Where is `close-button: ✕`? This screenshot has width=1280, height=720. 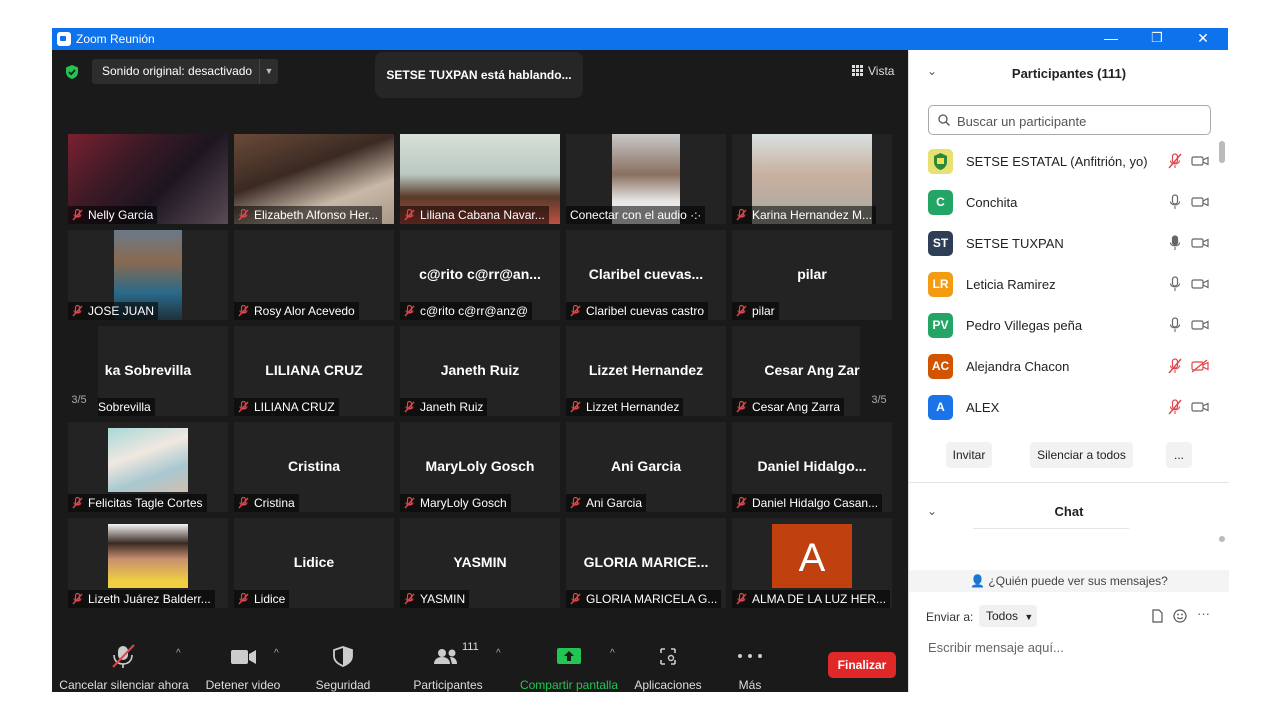
close-button: ✕ is located at coordinates (1203, 39).